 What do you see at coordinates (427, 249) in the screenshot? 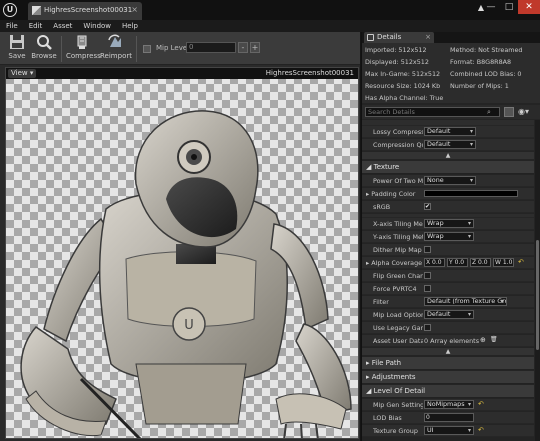
I see `dither-mip-alpha-checkbox` at bounding box center [427, 249].